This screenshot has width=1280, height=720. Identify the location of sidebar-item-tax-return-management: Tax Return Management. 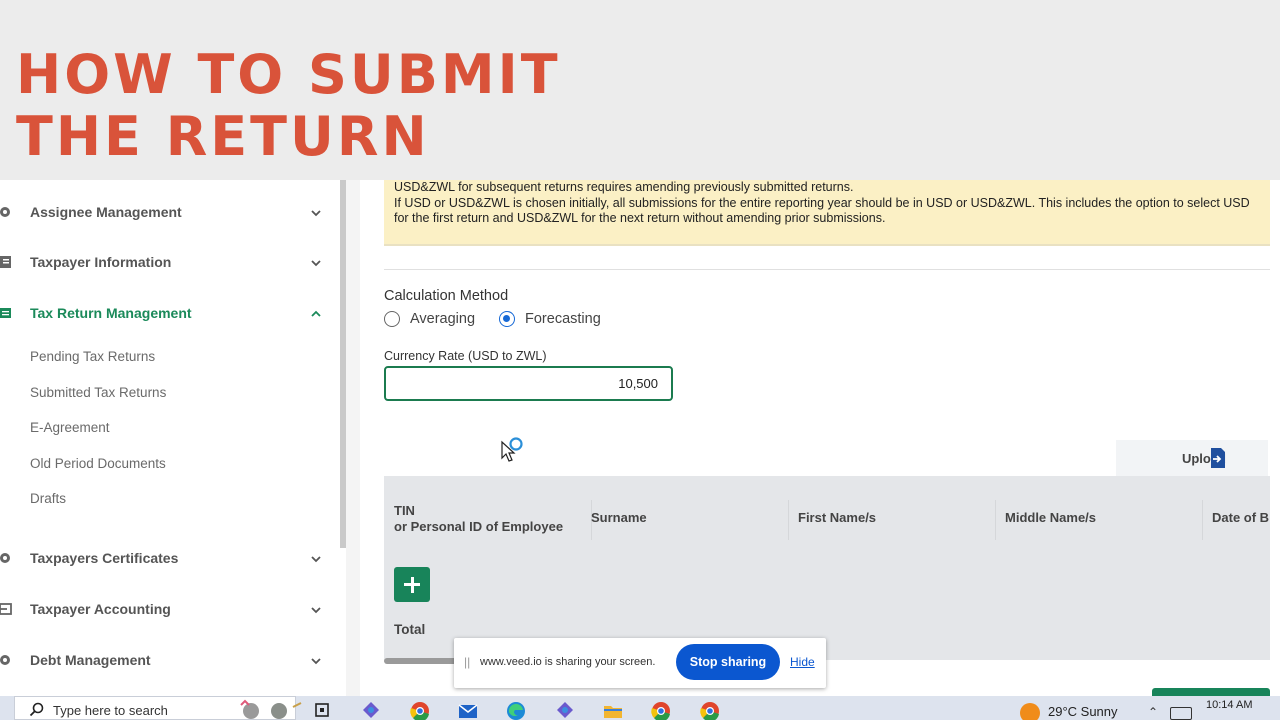
(170, 313).